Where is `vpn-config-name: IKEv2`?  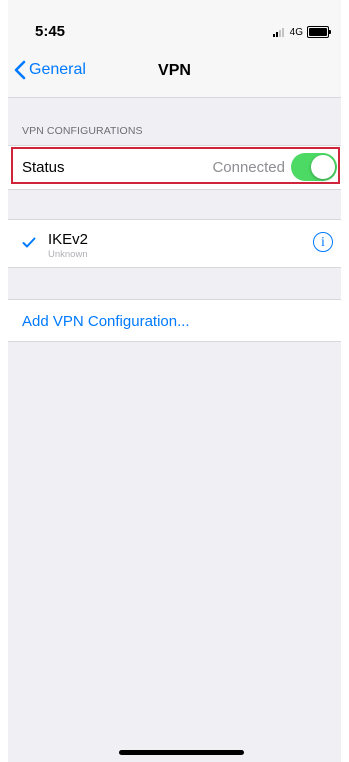 vpn-config-name: IKEv2 is located at coordinates (68, 239).